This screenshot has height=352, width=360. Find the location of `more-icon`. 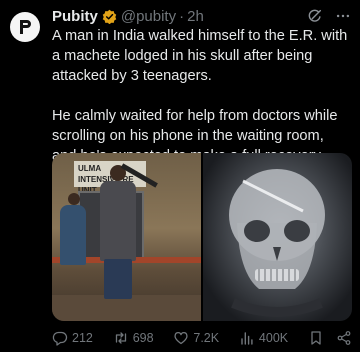

more-icon is located at coordinates (343, 16).